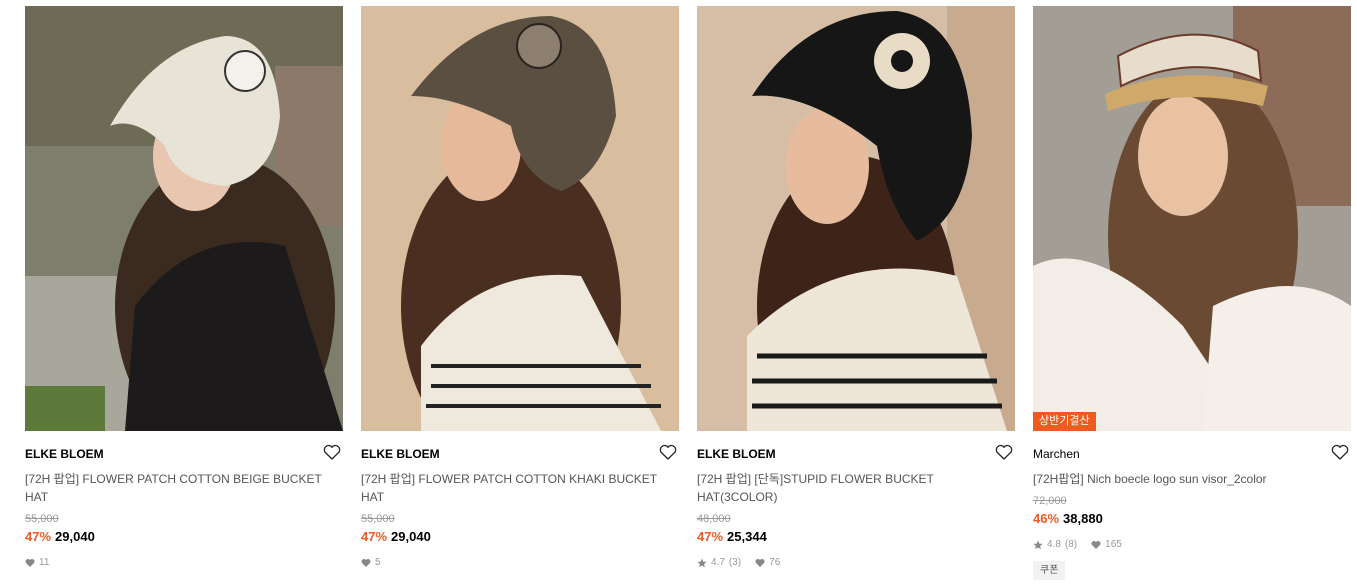 The width and height of the screenshot is (1357, 584). Describe the element at coordinates (775, 562) in the screenshot. I see `like-count: 76` at that location.